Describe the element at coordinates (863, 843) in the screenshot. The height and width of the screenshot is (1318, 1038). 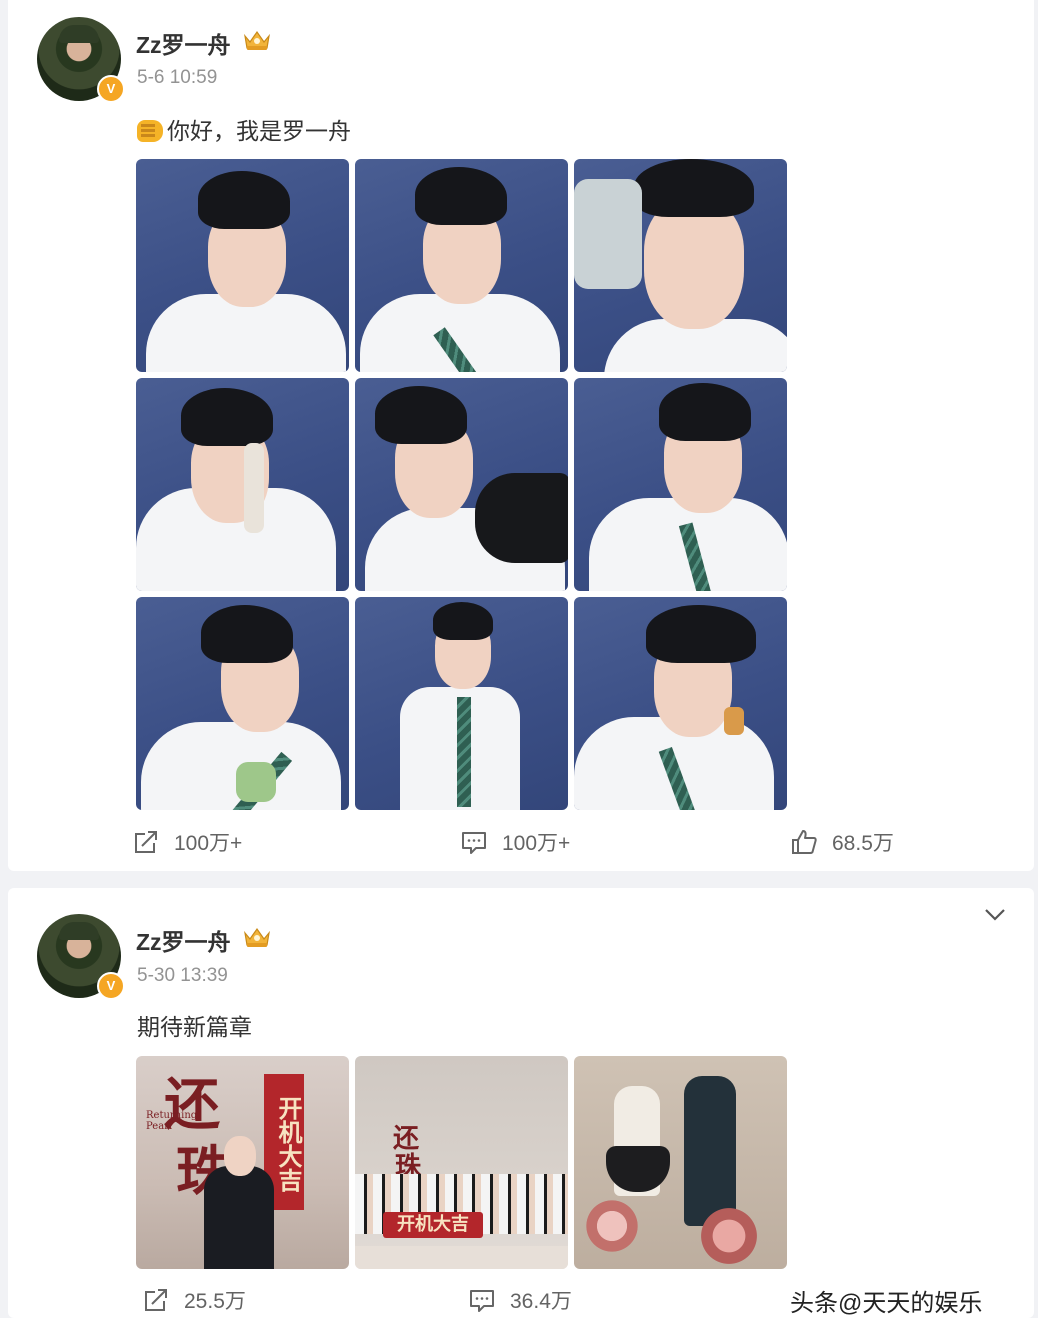
I see `like-count: 68.5万` at that location.